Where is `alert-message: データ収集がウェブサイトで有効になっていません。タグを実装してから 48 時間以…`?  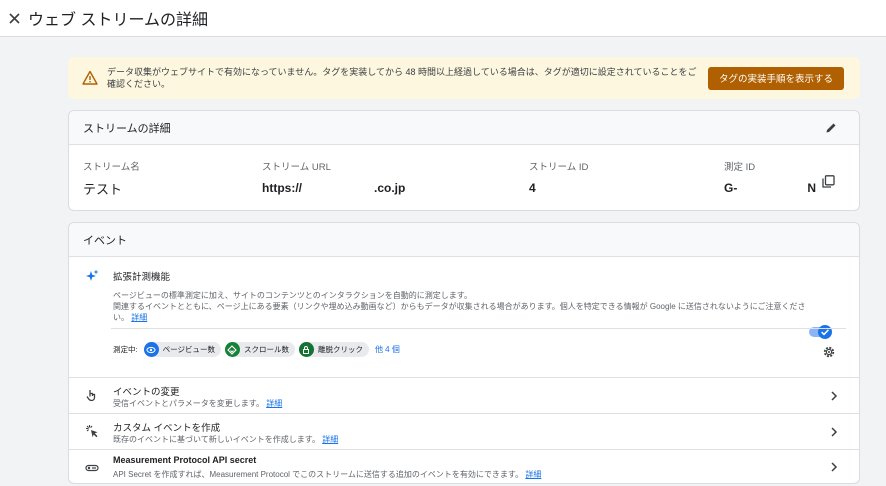 alert-message: データ収集がウェブサイトで有効になっていません。タグを実装してから 48 時間以… is located at coordinates (402, 78).